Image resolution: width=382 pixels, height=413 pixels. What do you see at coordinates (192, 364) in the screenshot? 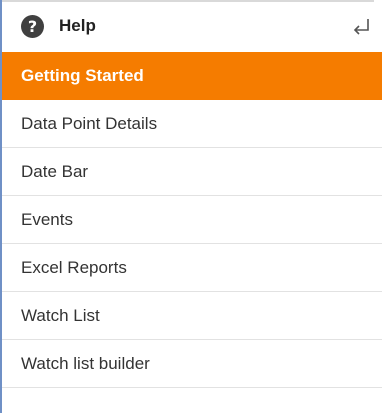
I see `menu-item-watch-list-builder: Watch list builder` at bounding box center [192, 364].